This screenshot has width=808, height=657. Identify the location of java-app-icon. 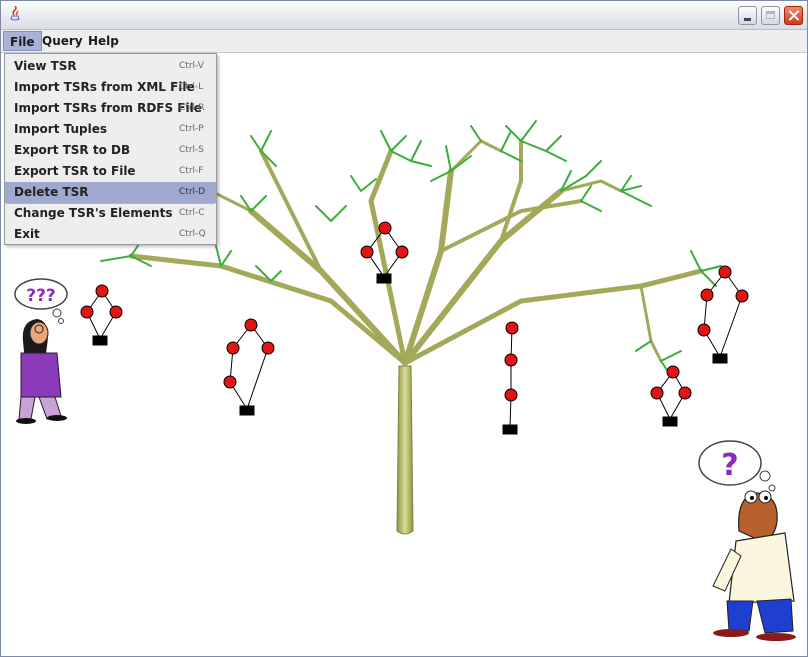
(15, 13).